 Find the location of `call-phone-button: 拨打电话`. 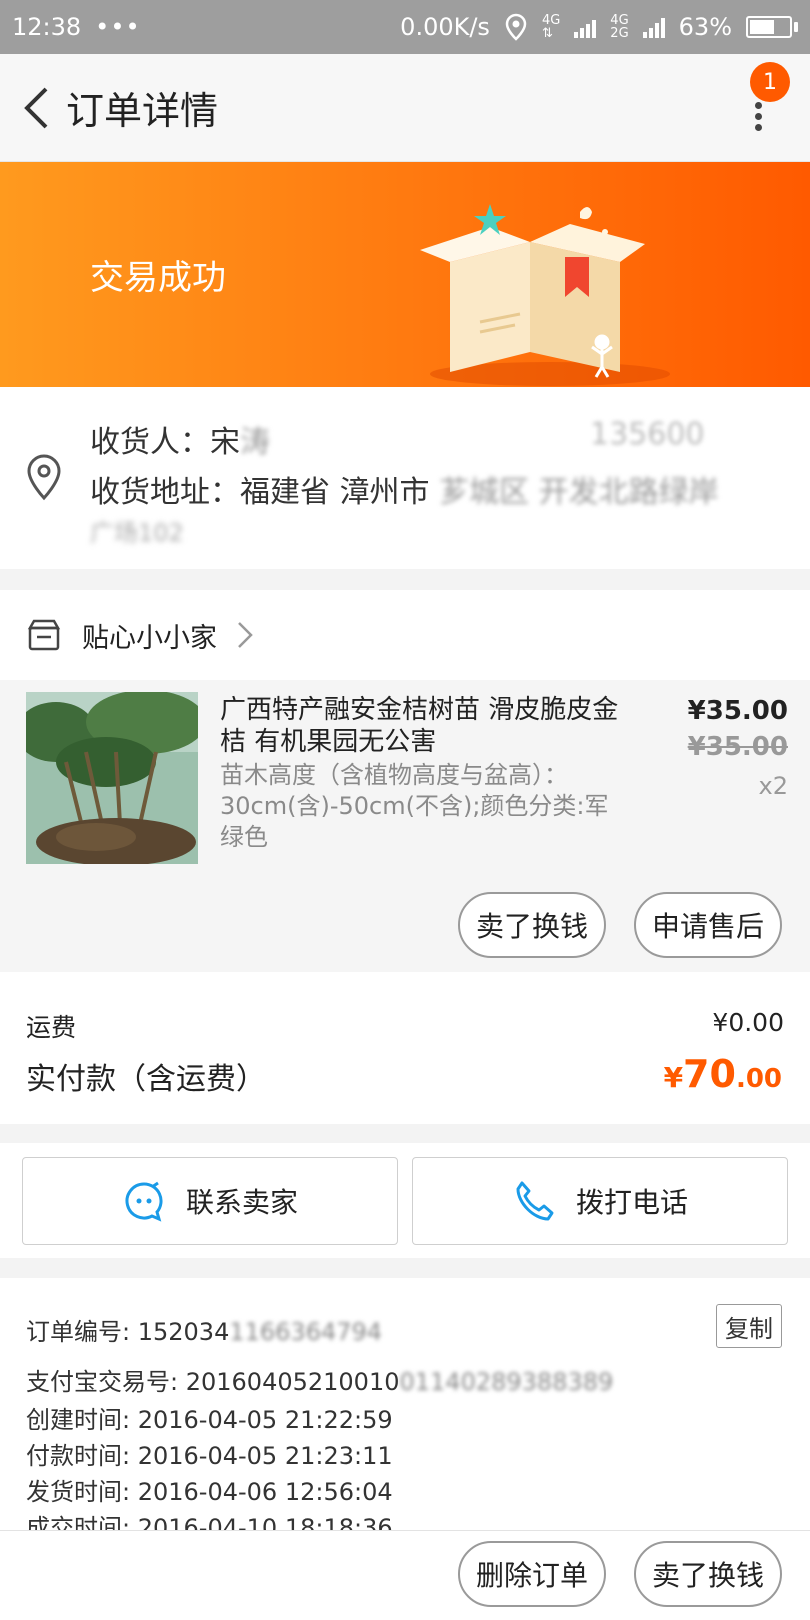

call-phone-button: 拨打电话 is located at coordinates (600, 1201).